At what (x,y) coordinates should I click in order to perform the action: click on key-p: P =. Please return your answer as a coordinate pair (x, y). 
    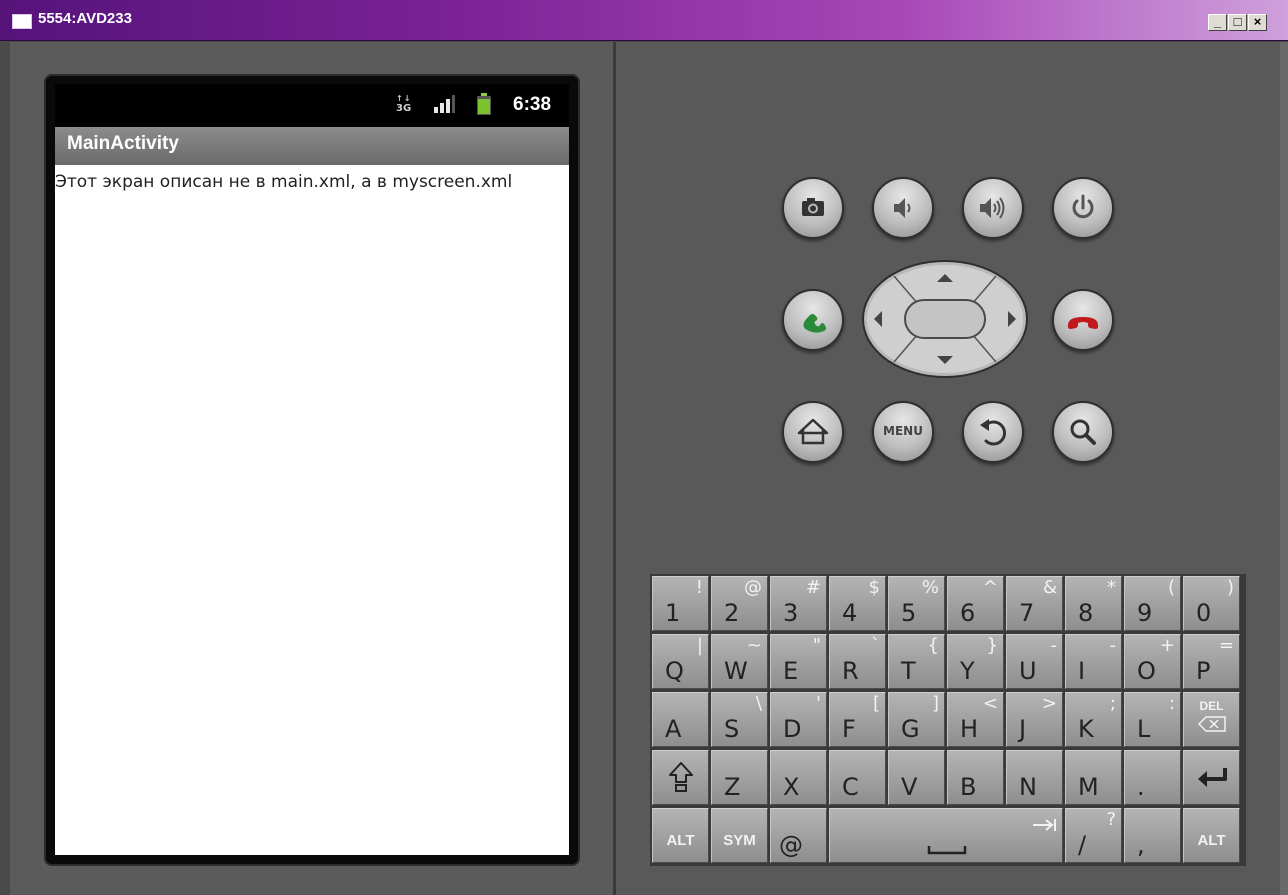
    Looking at the image, I should click on (1211, 661).